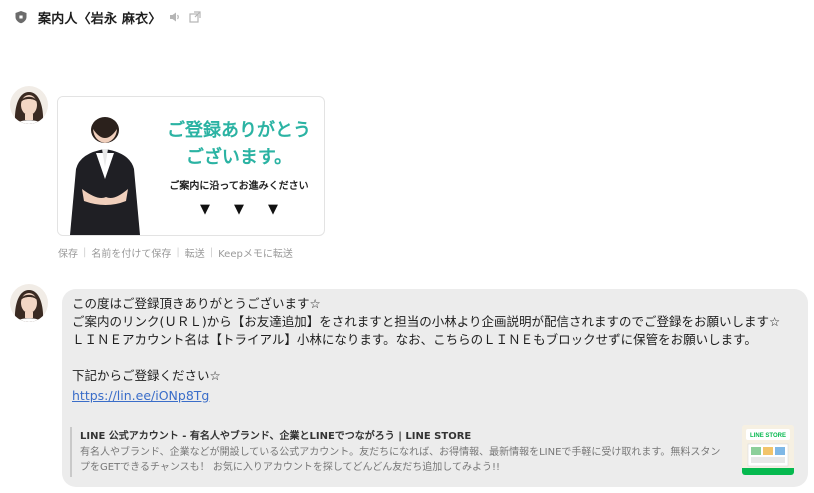  I want to click on thumbnail-label: LINE STORE, so click(768, 436).